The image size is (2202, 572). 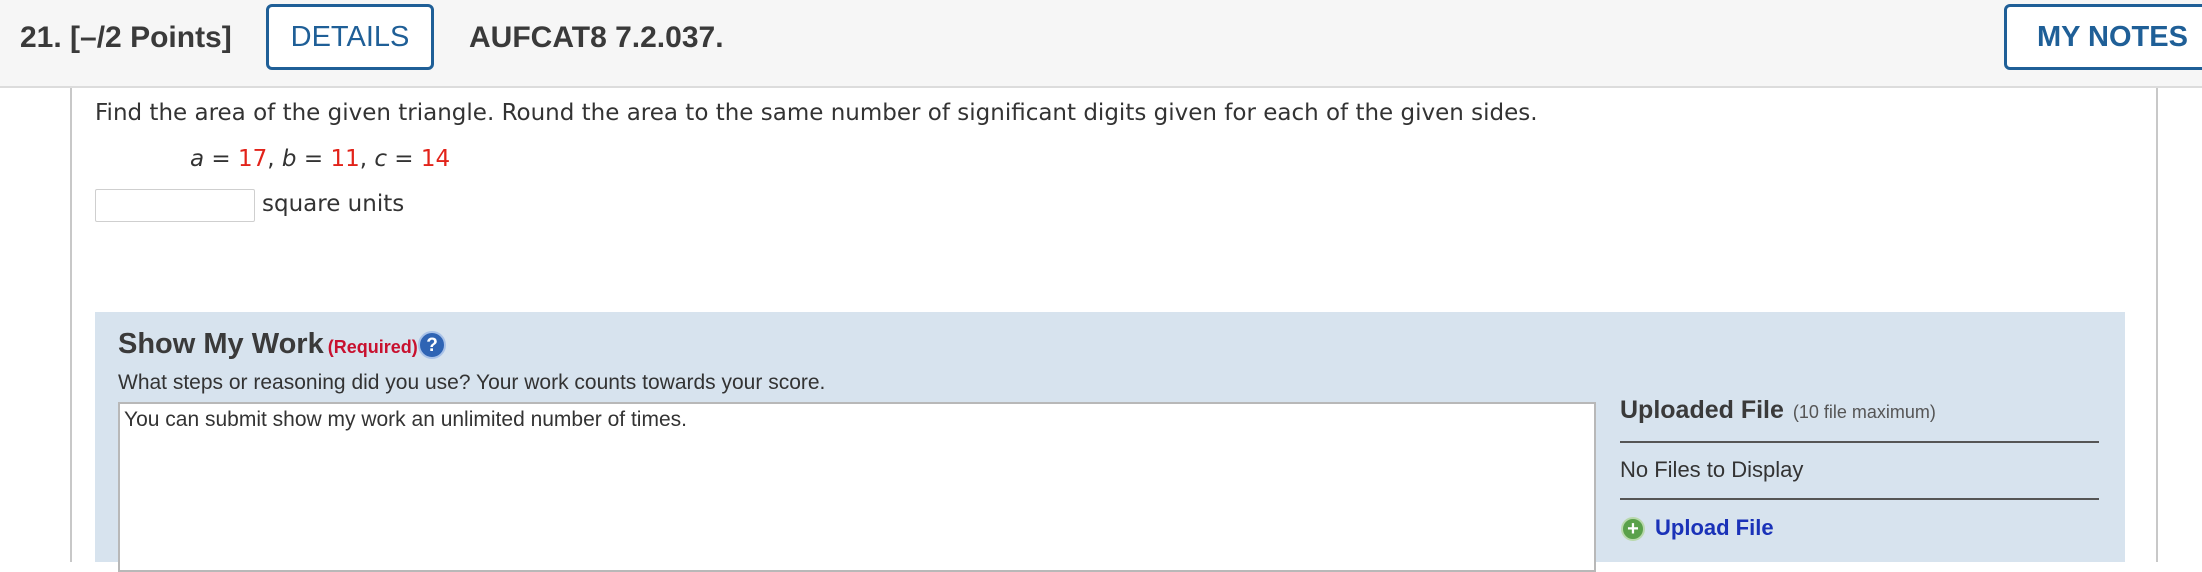 What do you see at coordinates (2103, 37) in the screenshot?
I see `my-notes-button: MY NOTES` at bounding box center [2103, 37].